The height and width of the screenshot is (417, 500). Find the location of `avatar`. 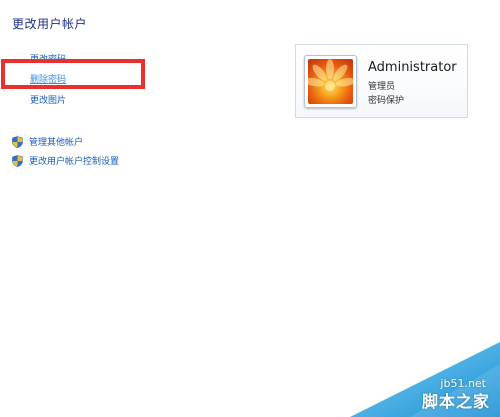

avatar is located at coordinates (330, 81).